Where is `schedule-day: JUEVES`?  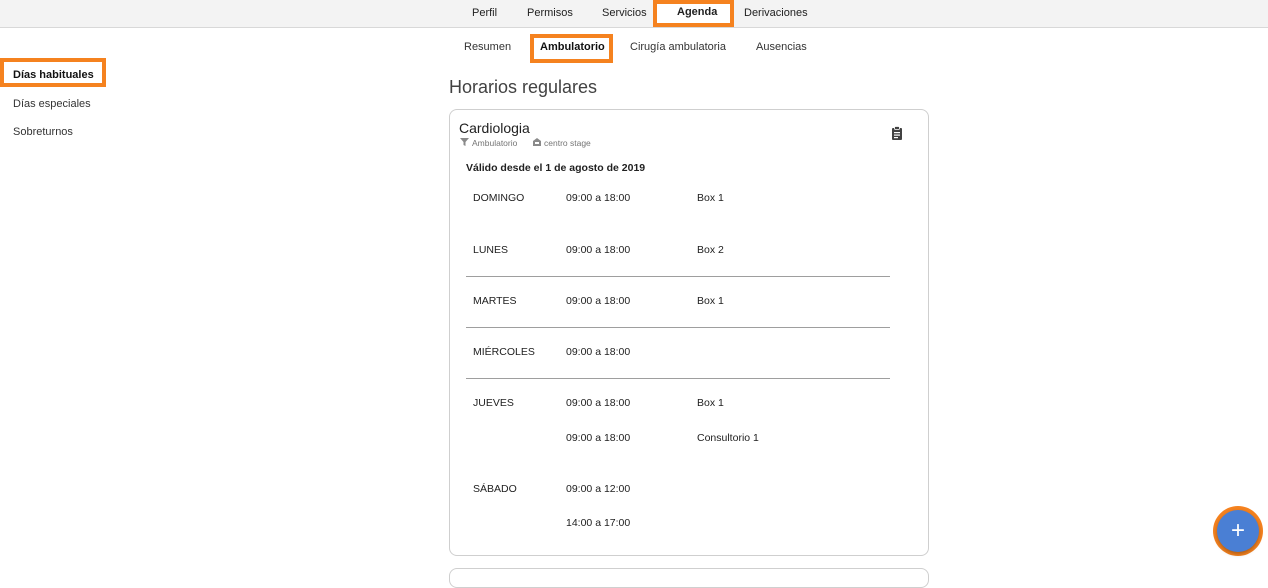
schedule-day: JUEVES is located at coordinates (493, 403).